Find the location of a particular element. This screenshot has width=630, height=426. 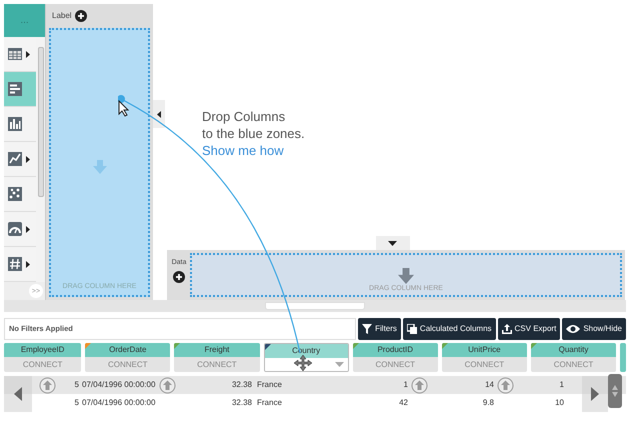

up-down-icon is located at coordinates (615, 391).